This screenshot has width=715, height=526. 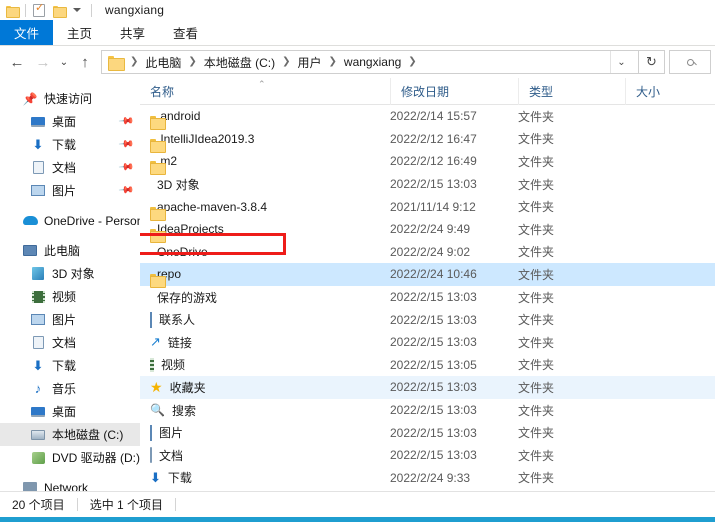 I want to click on sidebar-label: 此电脑, so click(x=62, y=251).